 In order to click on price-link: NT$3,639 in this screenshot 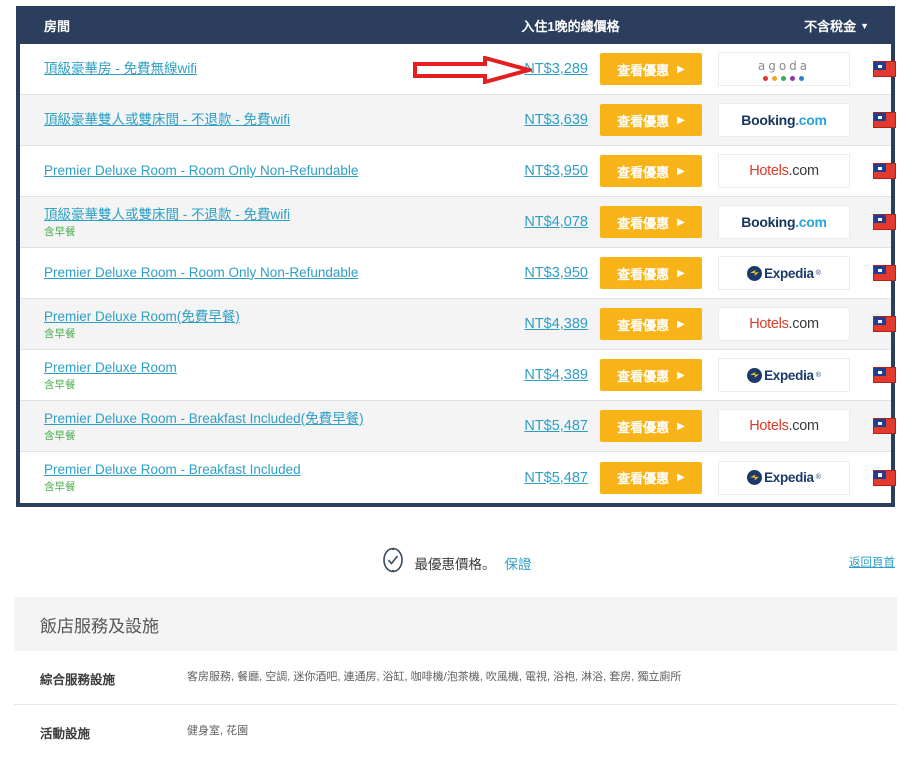, I will do `click(556, 120)`.